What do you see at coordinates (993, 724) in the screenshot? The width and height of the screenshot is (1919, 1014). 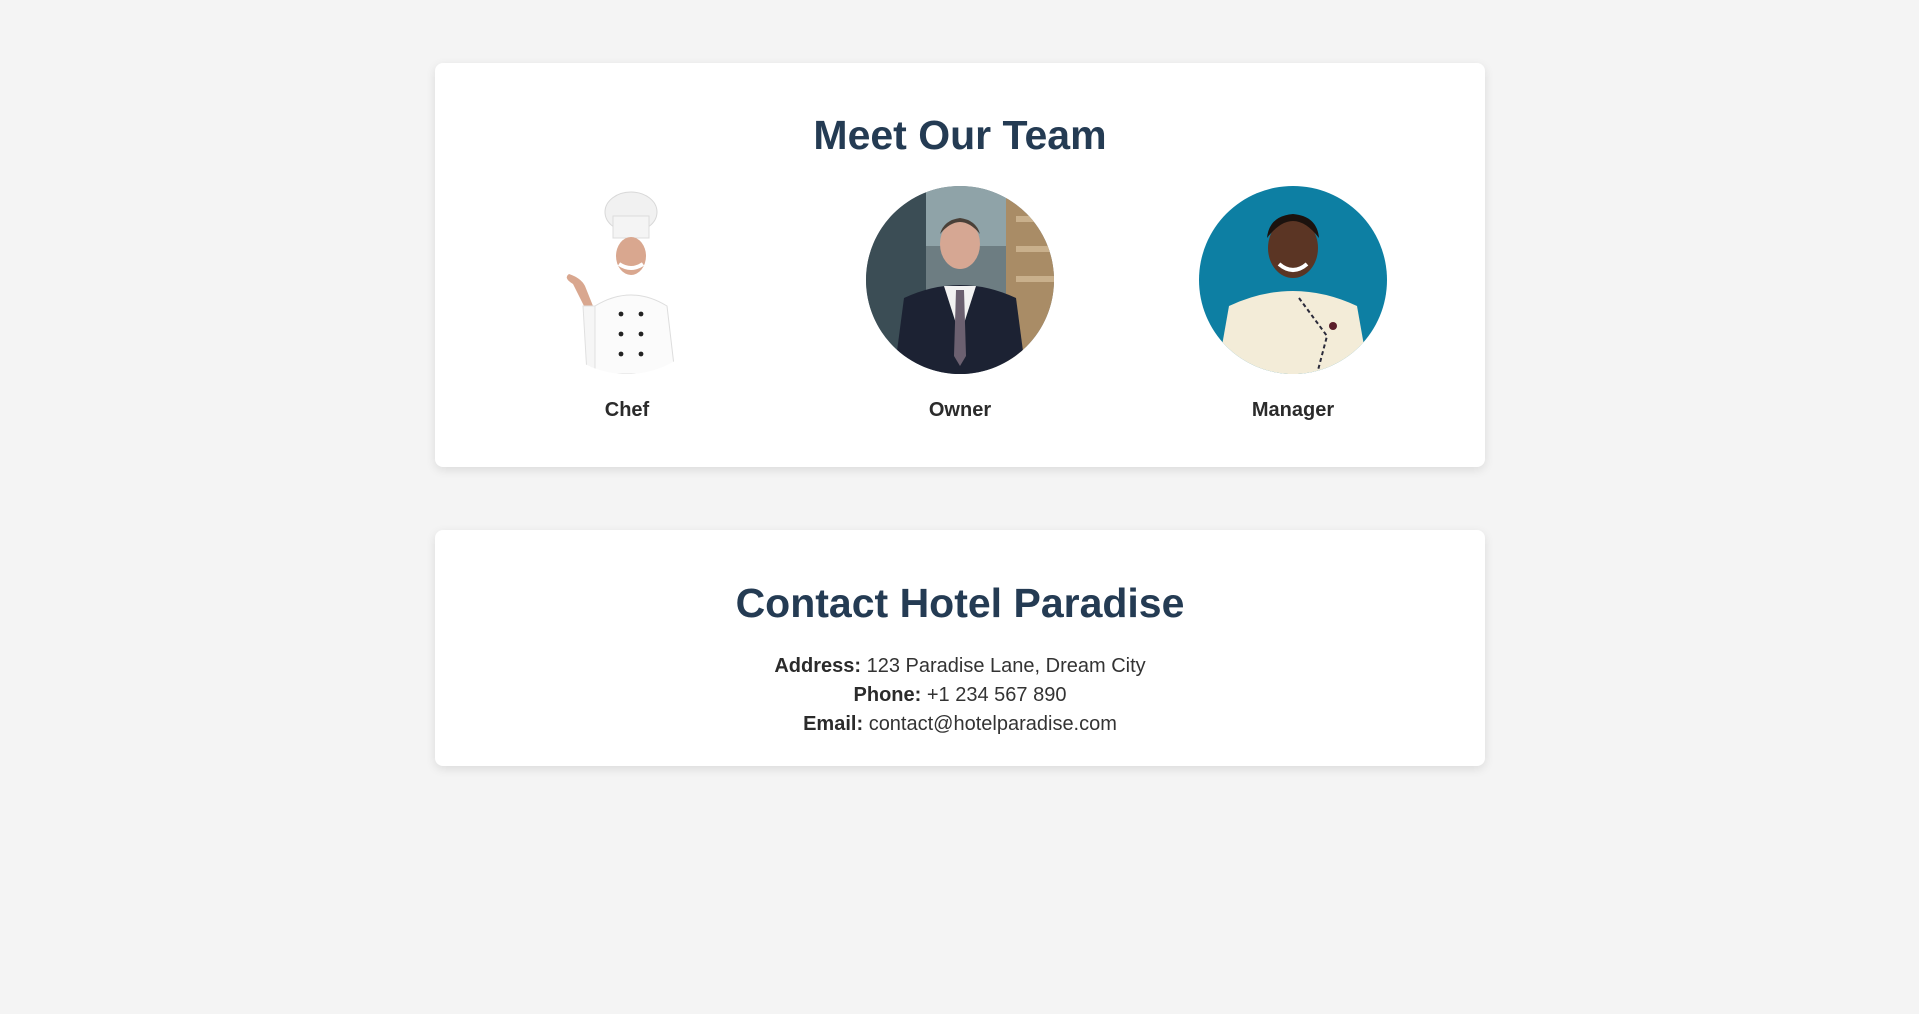 I see `email-value: contact@hotelparadise.com` at bounding box center [993, 724].